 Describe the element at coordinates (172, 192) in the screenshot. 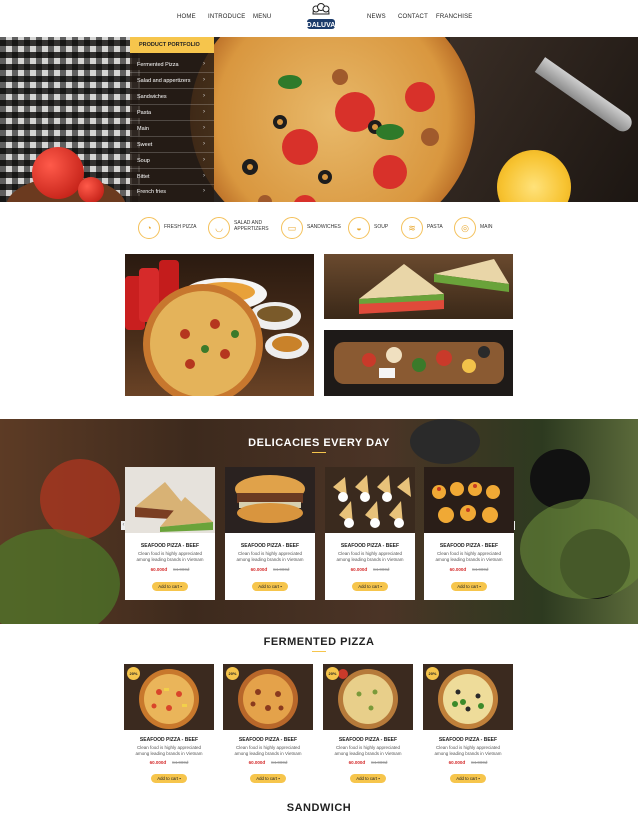

I see `menu-item-french-fries: French fries ›` at that location.